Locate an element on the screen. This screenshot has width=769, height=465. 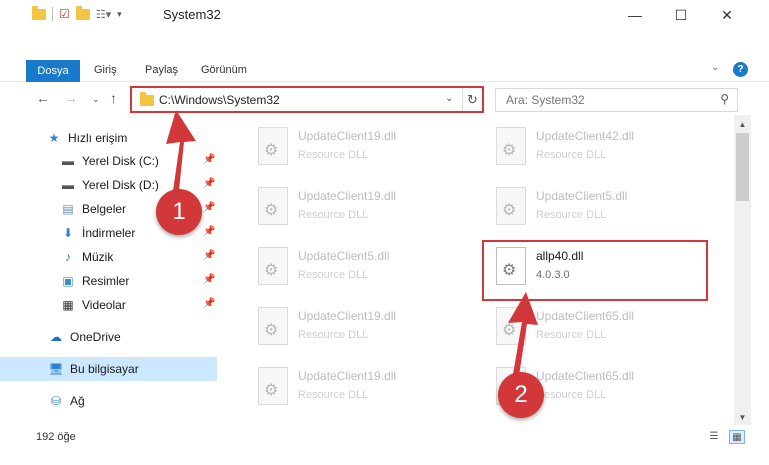
file-item: UpdateClient42.dll Resource DLL is located at coordinates (597, 148).